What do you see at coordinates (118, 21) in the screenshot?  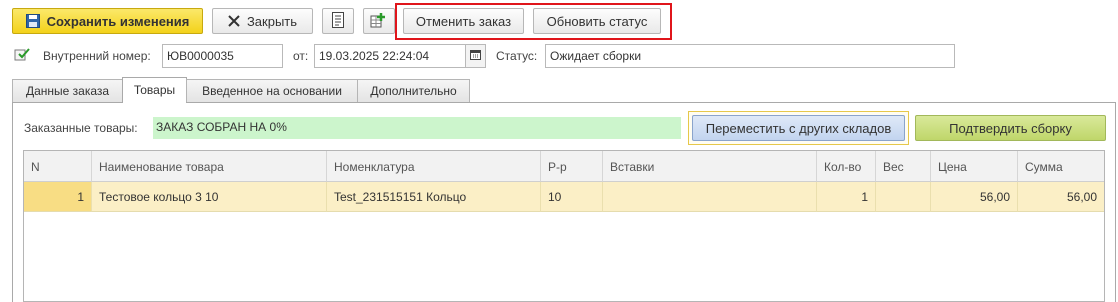 I see `save-changes-label: Сохранить изменения` at bounding box center [118, 21].